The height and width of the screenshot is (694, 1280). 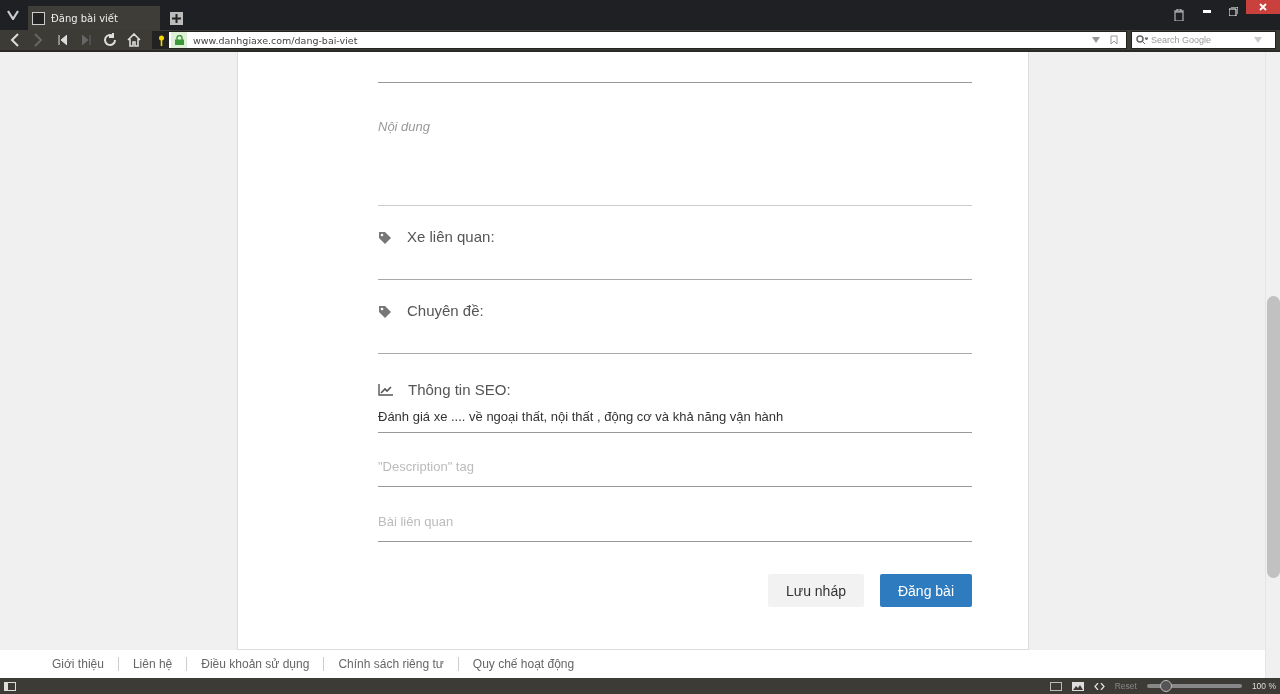 I want to click on browser-tab: Đăng bài viết, so click(x=94, y=18).